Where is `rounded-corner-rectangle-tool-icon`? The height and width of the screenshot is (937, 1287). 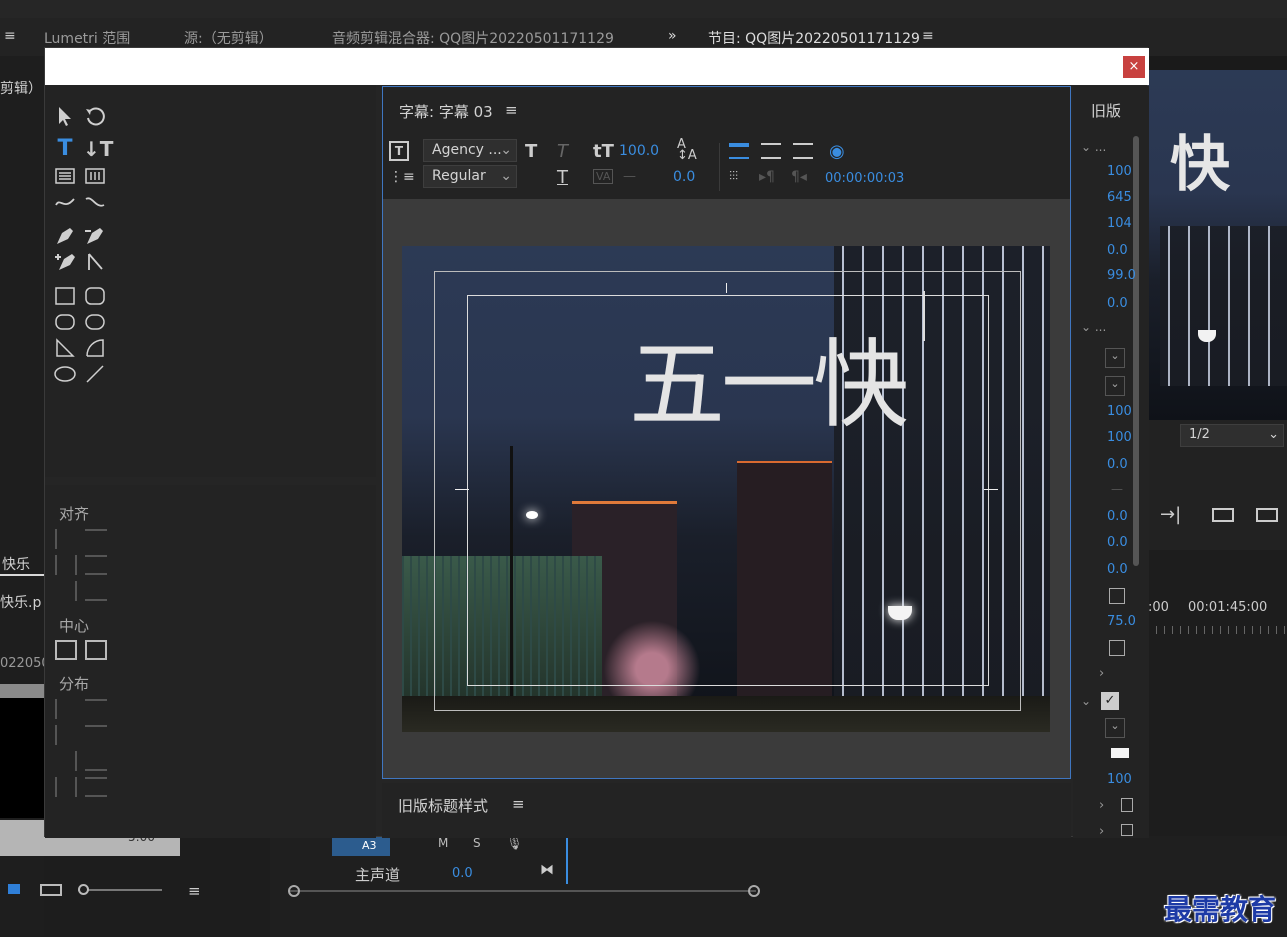
rounded-corner-rectangle-tool-icon is located at coordinates (95, 322).